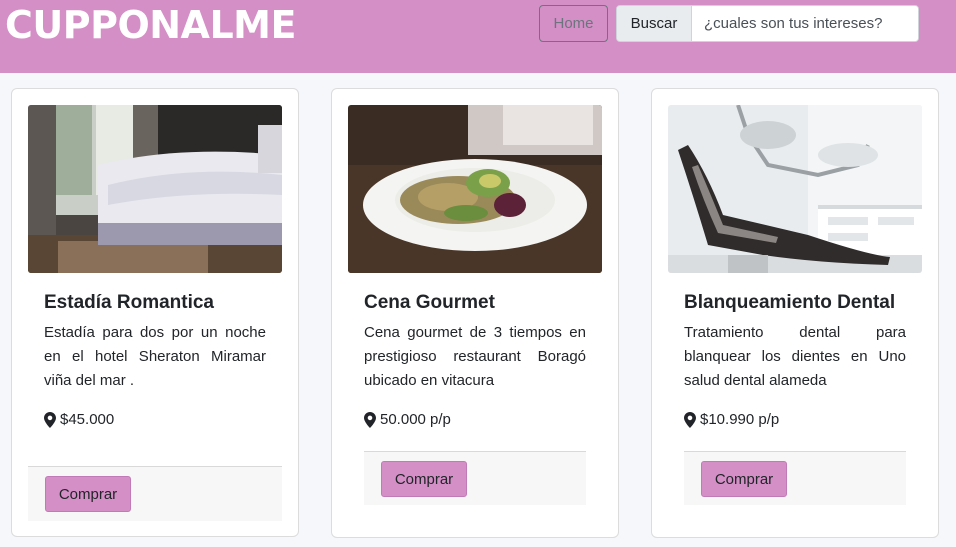 The image size is (956, 547). What do you see at coordinates (150, 25) in the screenshot?
I see `brand-logo: CUPPONALME` at bounding box center [150, 25].